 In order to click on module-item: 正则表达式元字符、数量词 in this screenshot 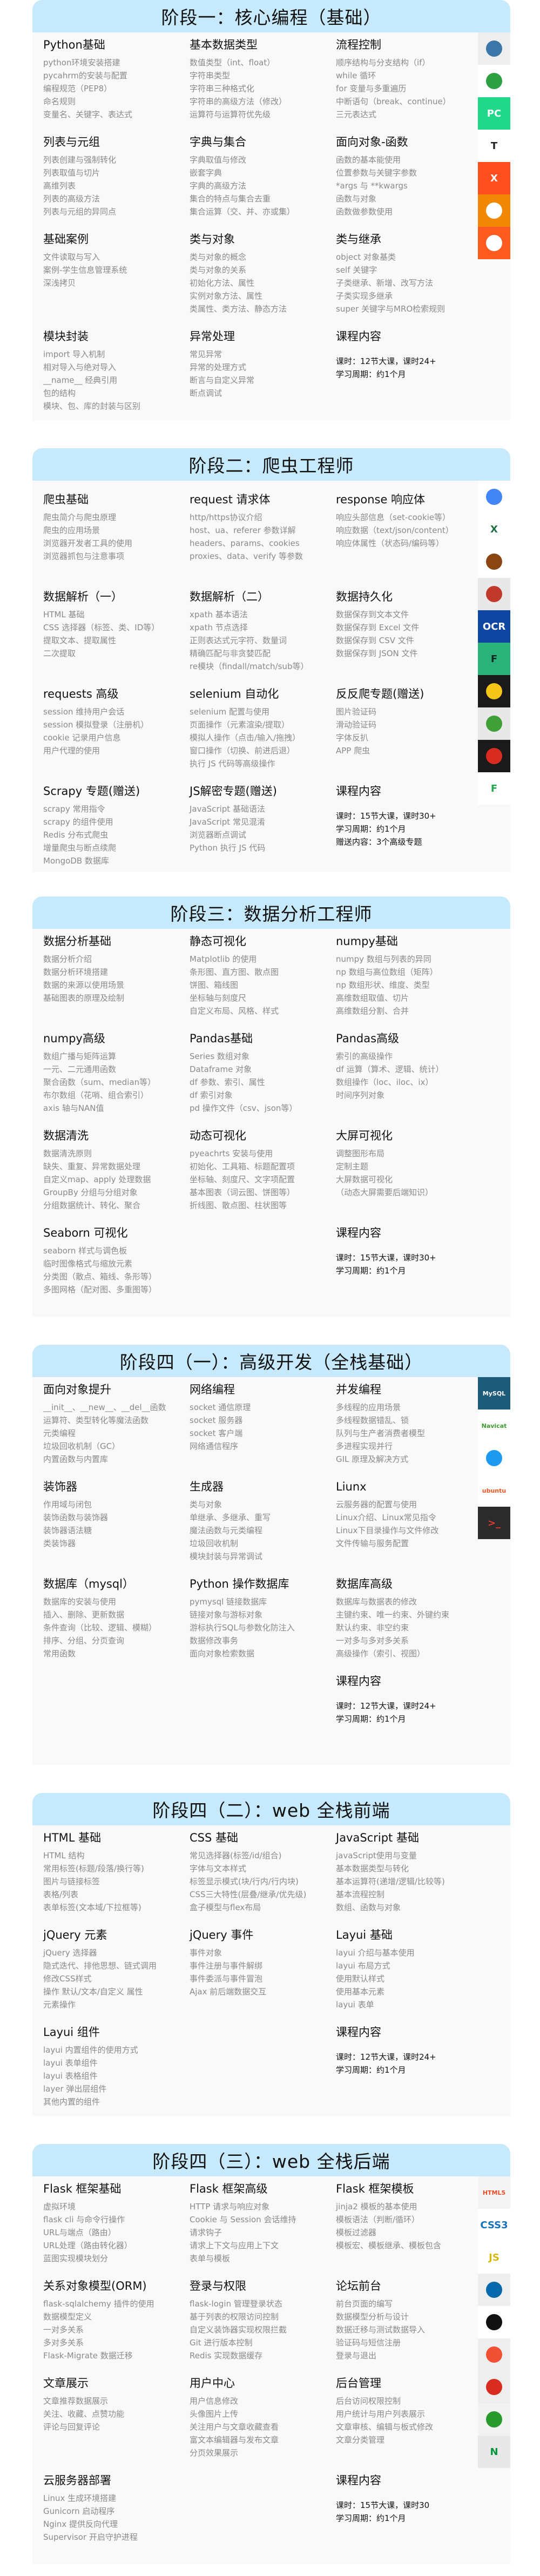, I will do `click(239, 640)`.